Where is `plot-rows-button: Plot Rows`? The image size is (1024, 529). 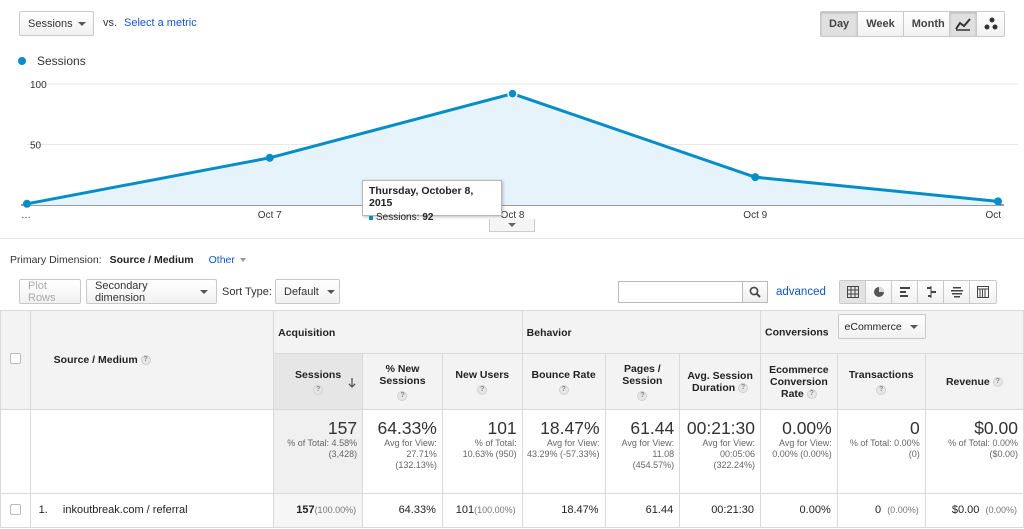
plot-rows-button: Plot Rows is located at coordinates (50, 291).